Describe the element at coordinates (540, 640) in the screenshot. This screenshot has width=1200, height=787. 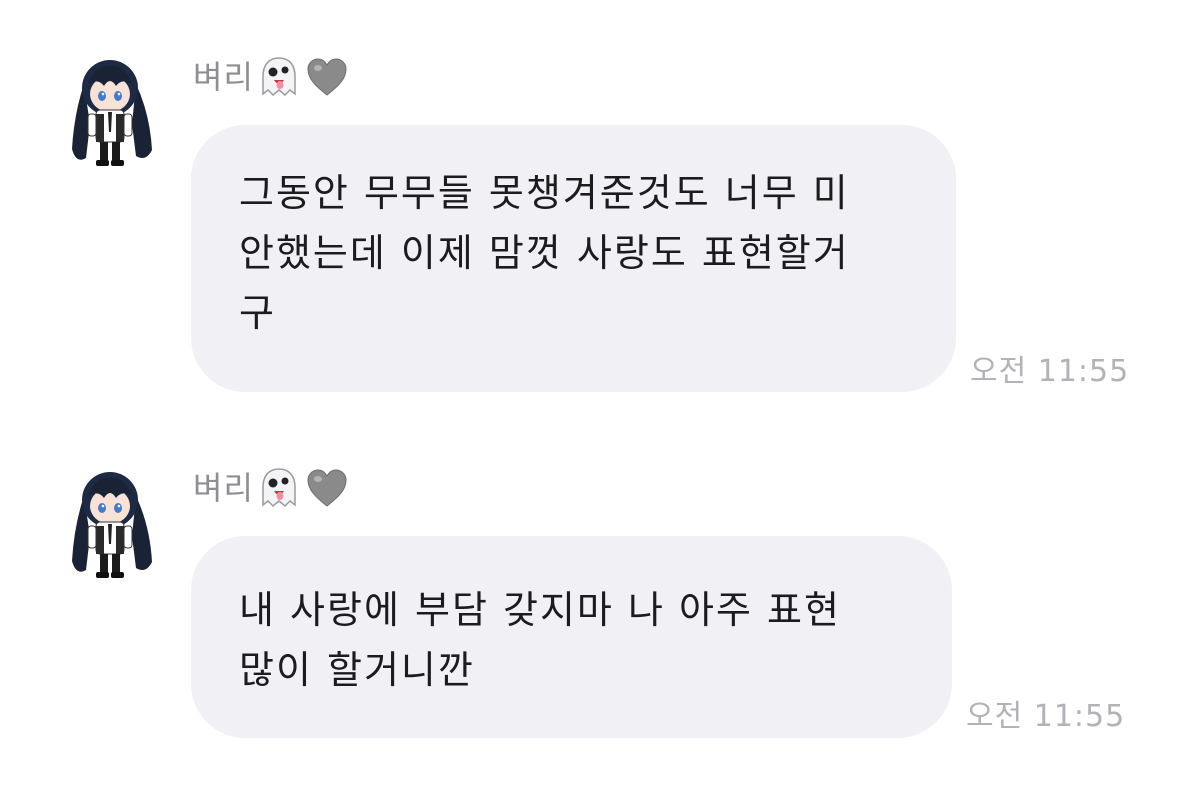
I see `message-text: 내 사랑에 부담 갖지마 나 아주 표현 많이 할거니깐` at that location.